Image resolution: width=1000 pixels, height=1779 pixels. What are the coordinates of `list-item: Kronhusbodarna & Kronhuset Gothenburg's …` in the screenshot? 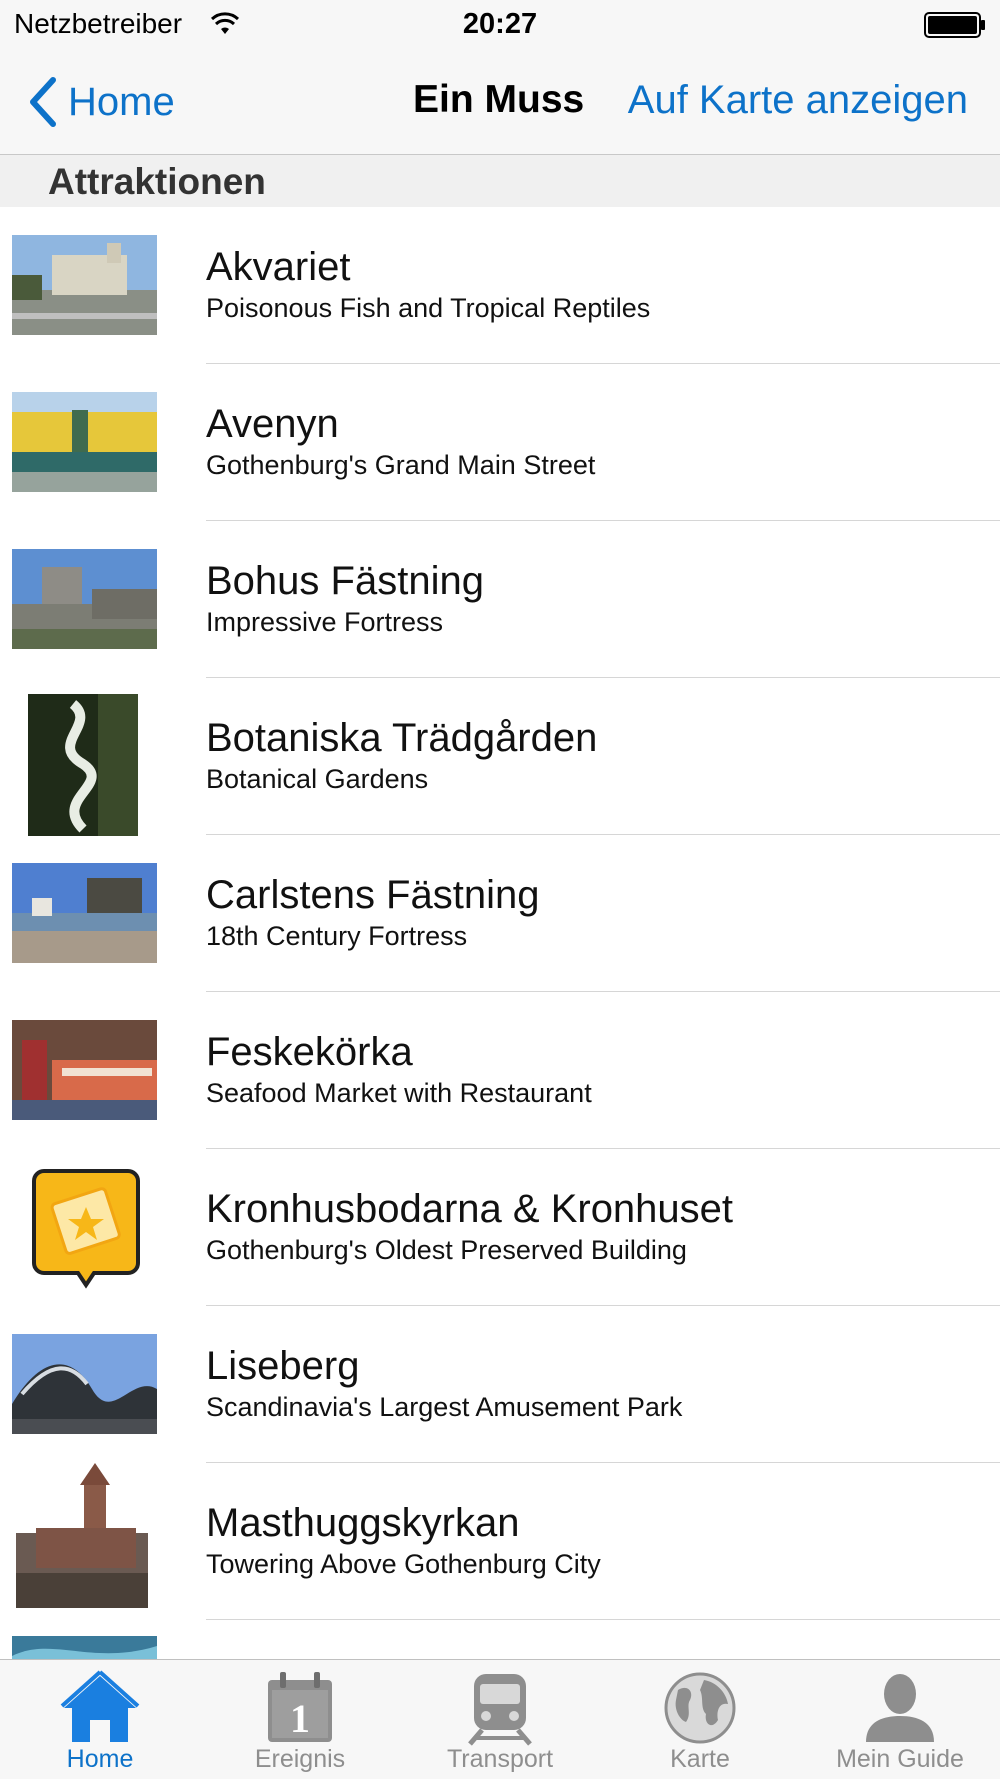 It's located at (500, 1227).